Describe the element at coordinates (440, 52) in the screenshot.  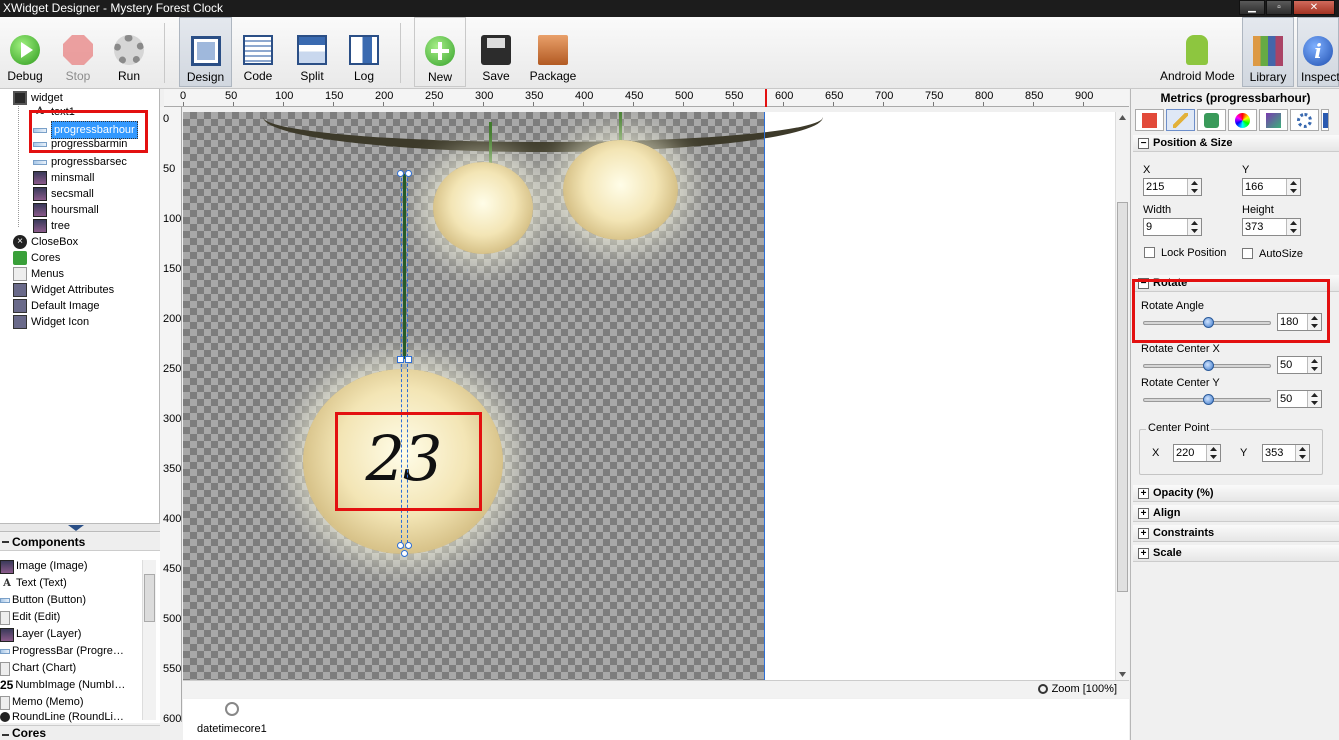
I see `new-button: New` at that location.